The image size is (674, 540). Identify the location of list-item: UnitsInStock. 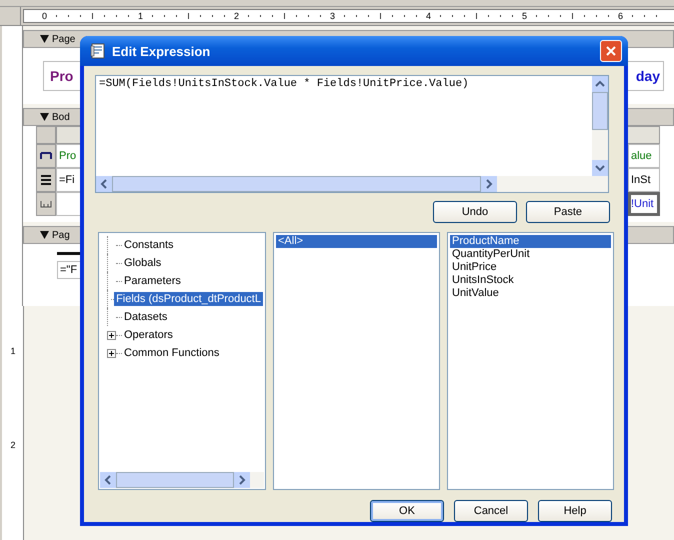
(530, 280).